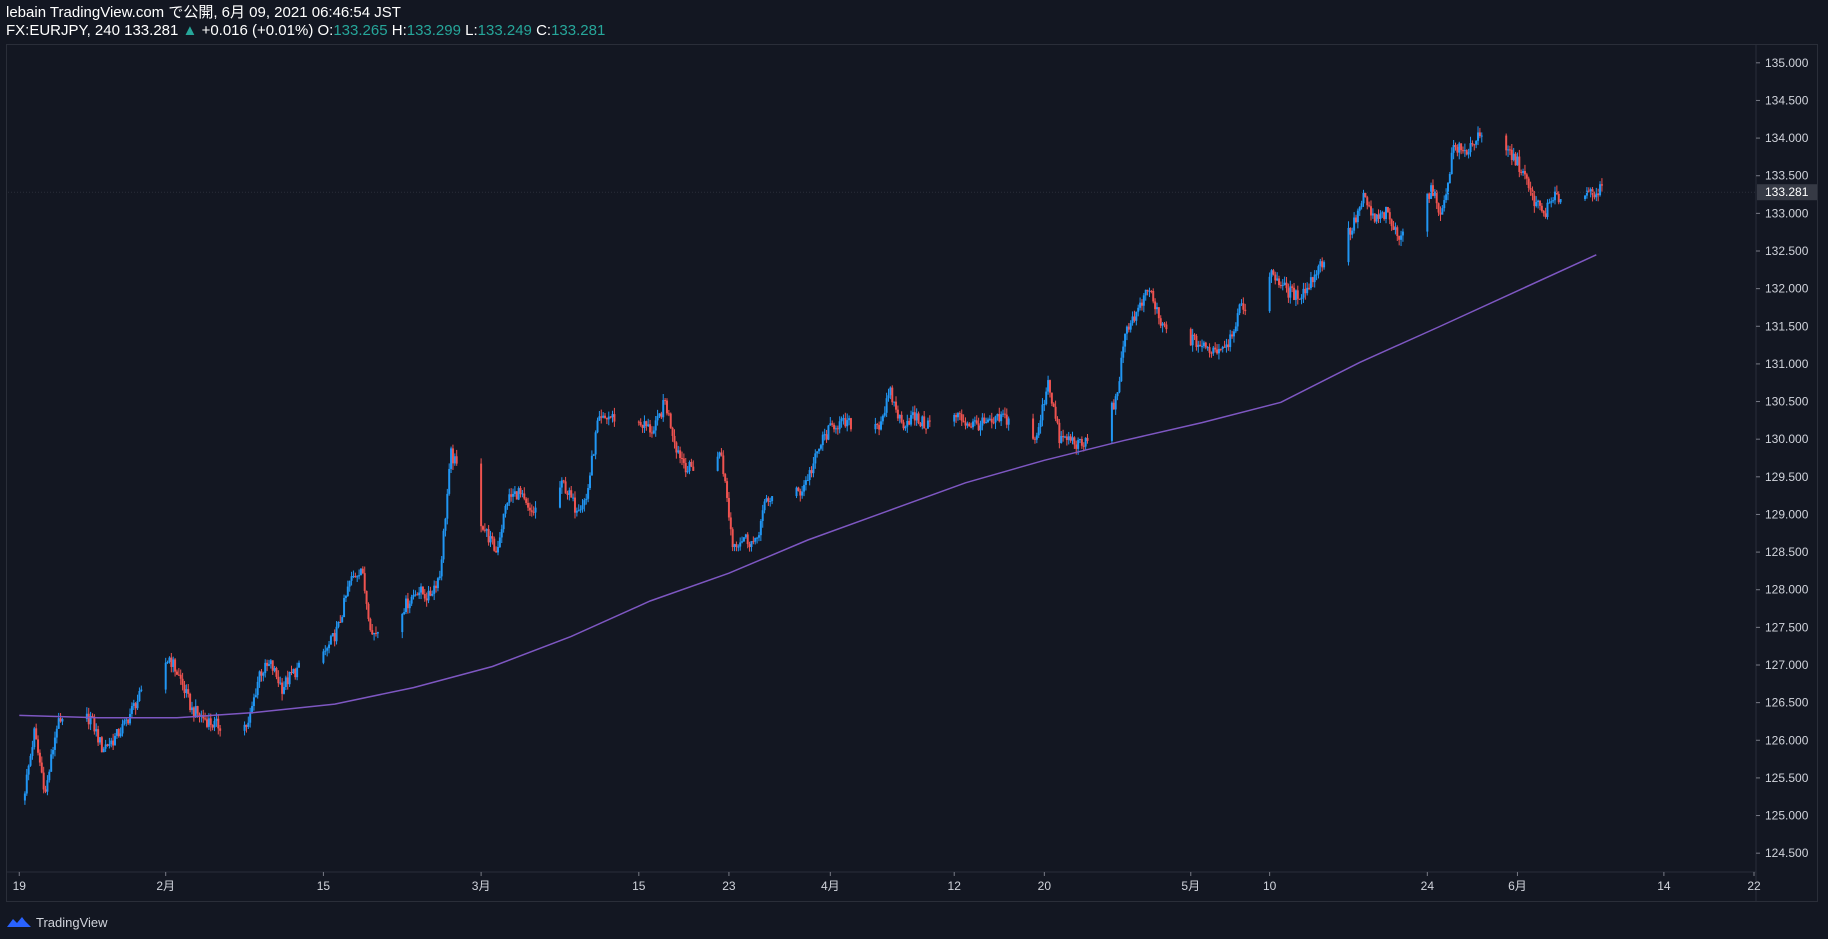  Describe the element at coordinates (1787, 590) in the screenshot. I see `y-tick-label: 128.000` at that location.